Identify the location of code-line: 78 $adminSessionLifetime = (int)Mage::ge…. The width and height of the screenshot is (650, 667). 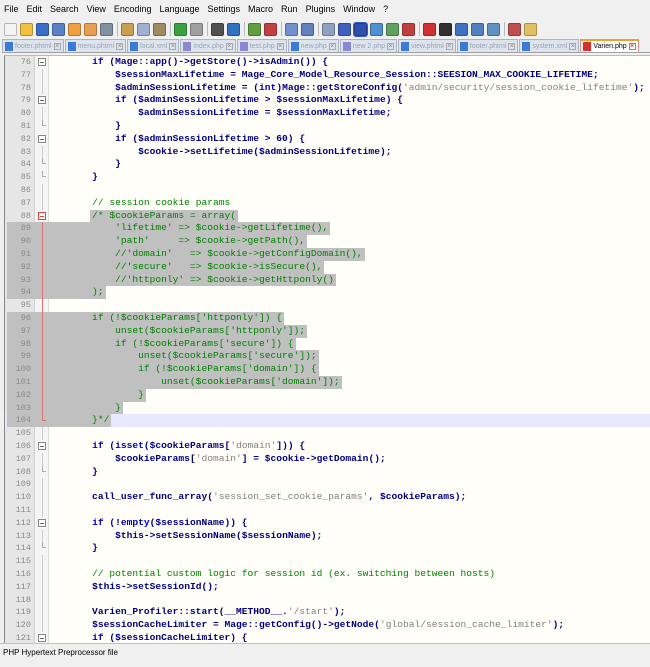
(327, 88).